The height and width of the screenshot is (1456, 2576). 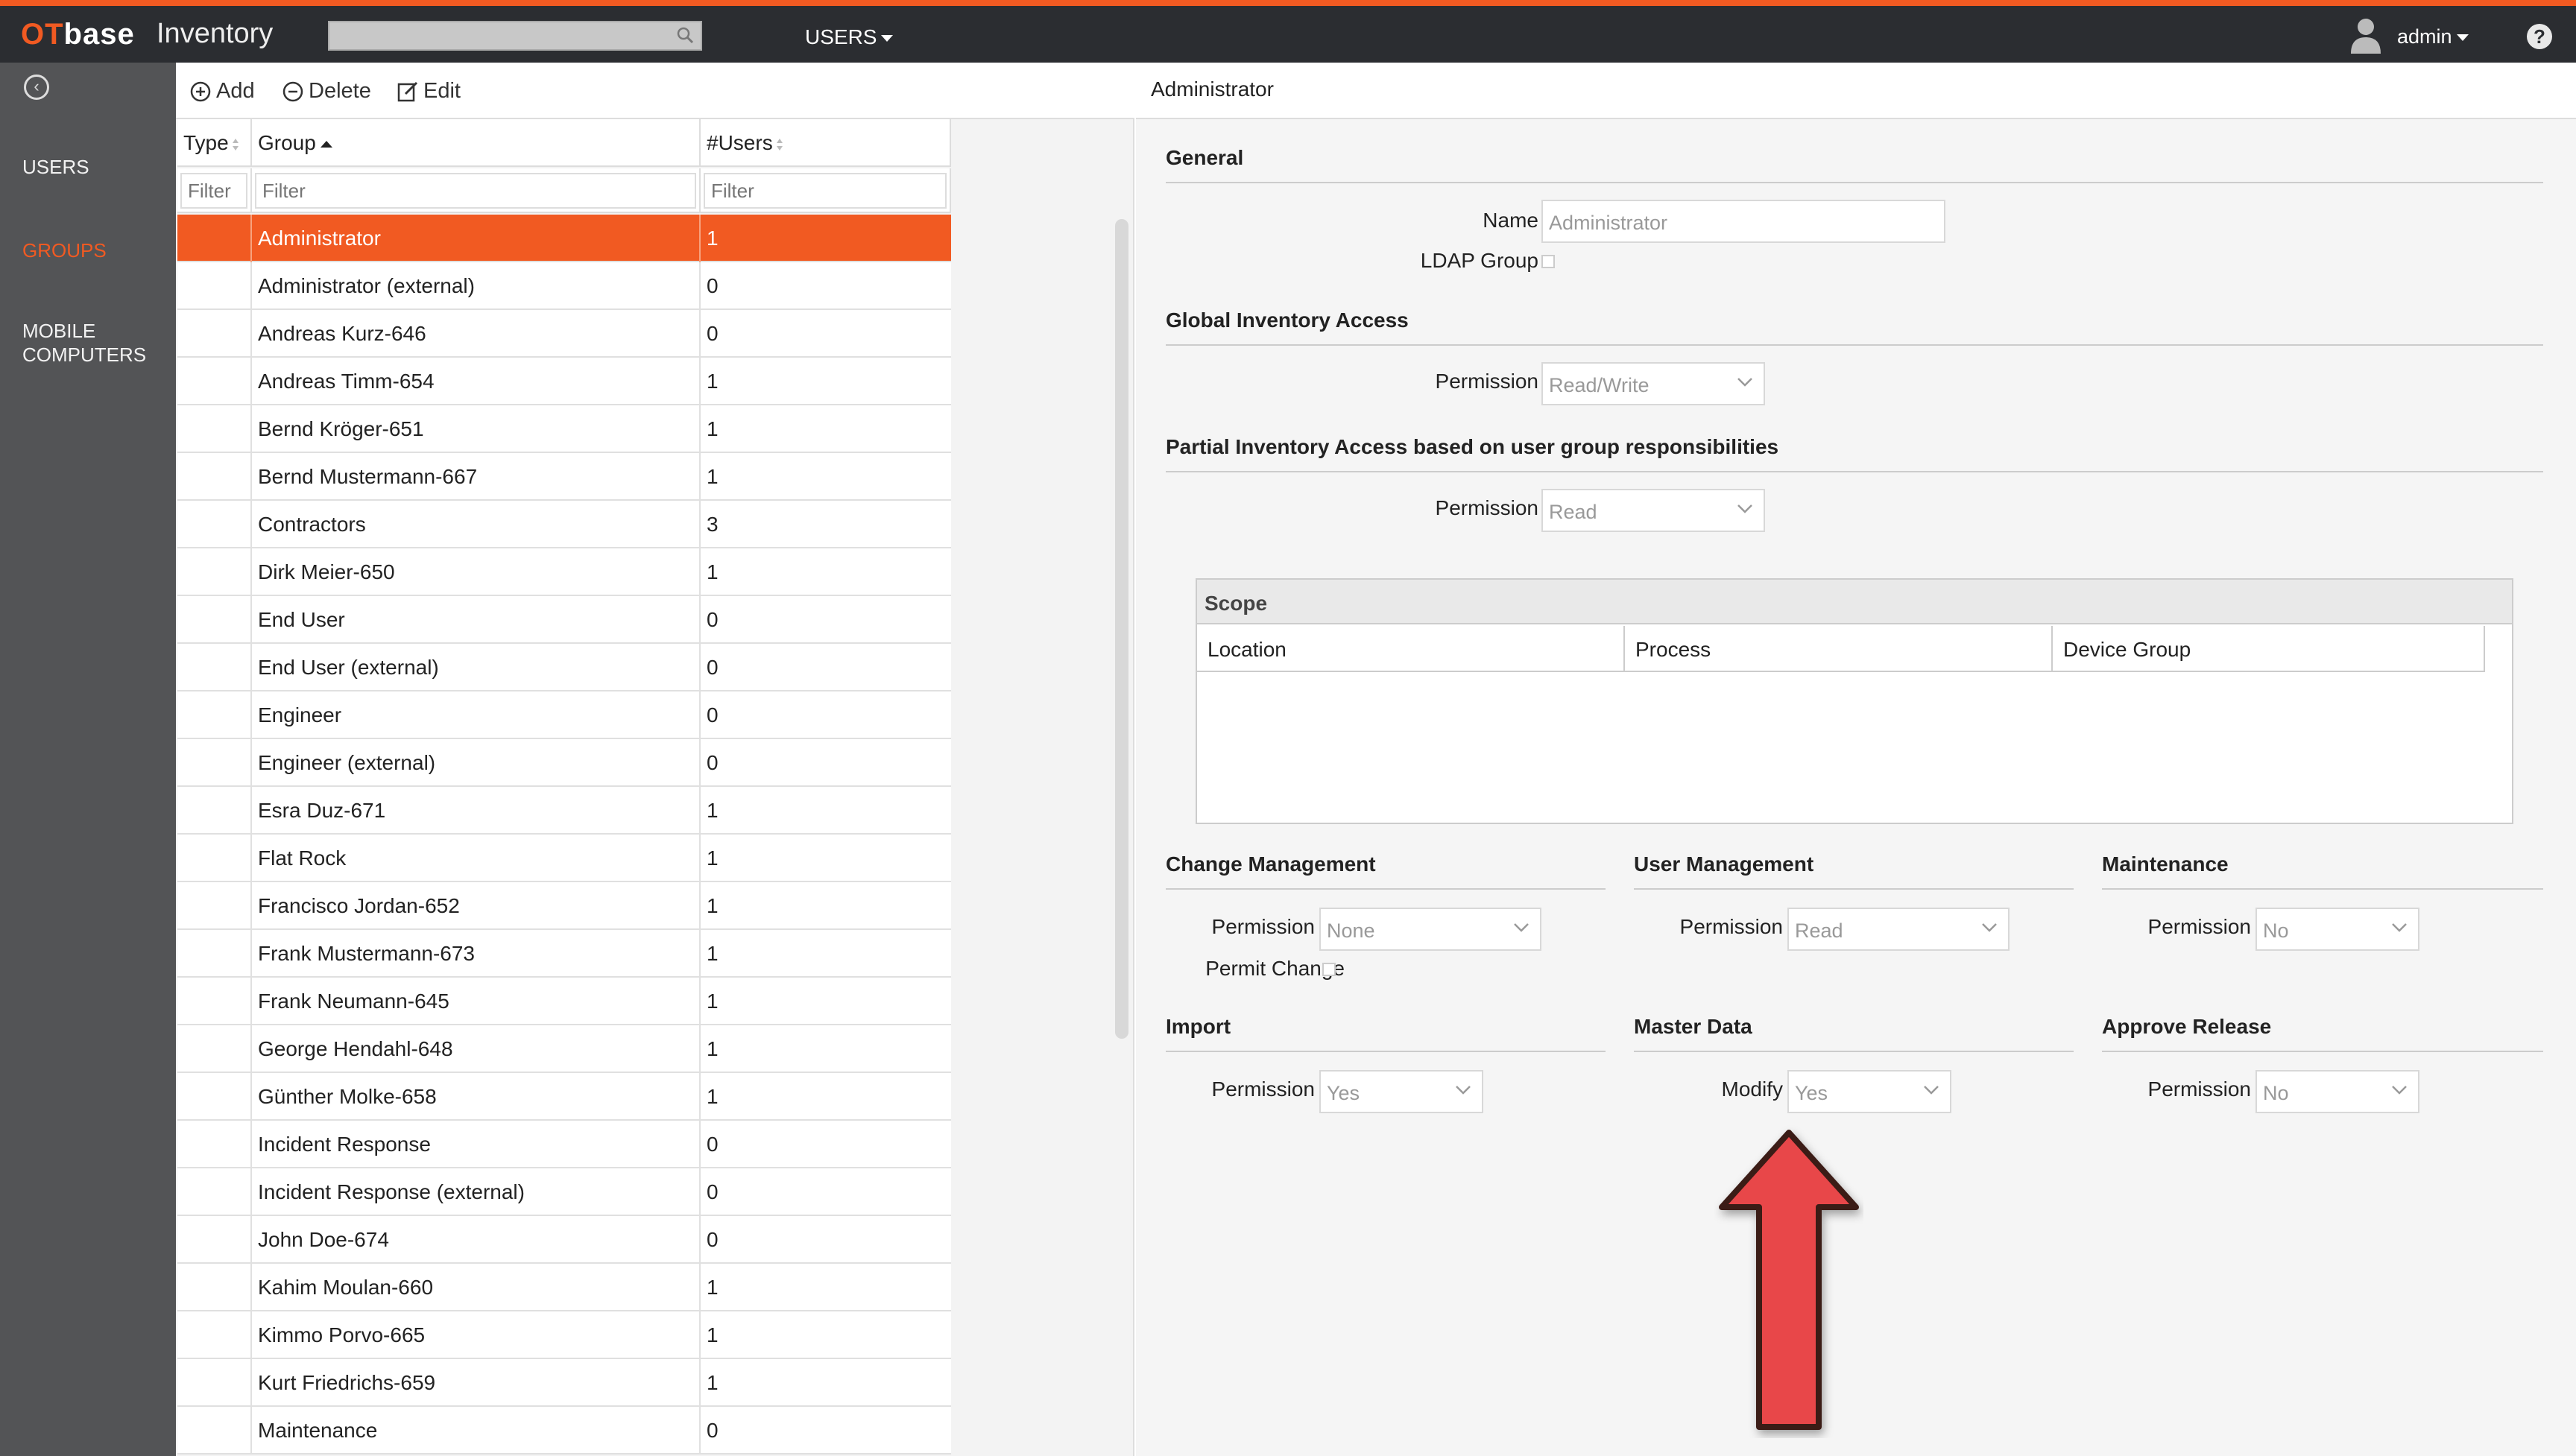 What do you see at coordinates (564, 954) in the screenshot?
I see `table-row: Frank Mustermann-673 1` at bounding box center [564, 954].